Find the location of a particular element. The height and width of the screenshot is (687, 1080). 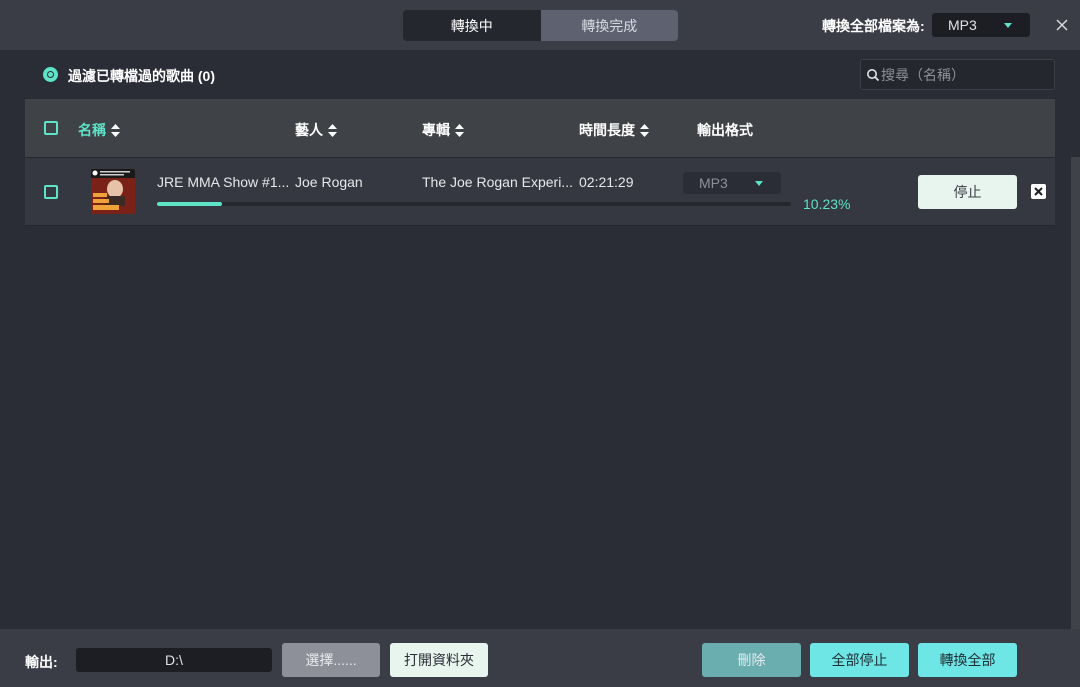

column-album-label: 專輯 is located at coordinates (436, 130).